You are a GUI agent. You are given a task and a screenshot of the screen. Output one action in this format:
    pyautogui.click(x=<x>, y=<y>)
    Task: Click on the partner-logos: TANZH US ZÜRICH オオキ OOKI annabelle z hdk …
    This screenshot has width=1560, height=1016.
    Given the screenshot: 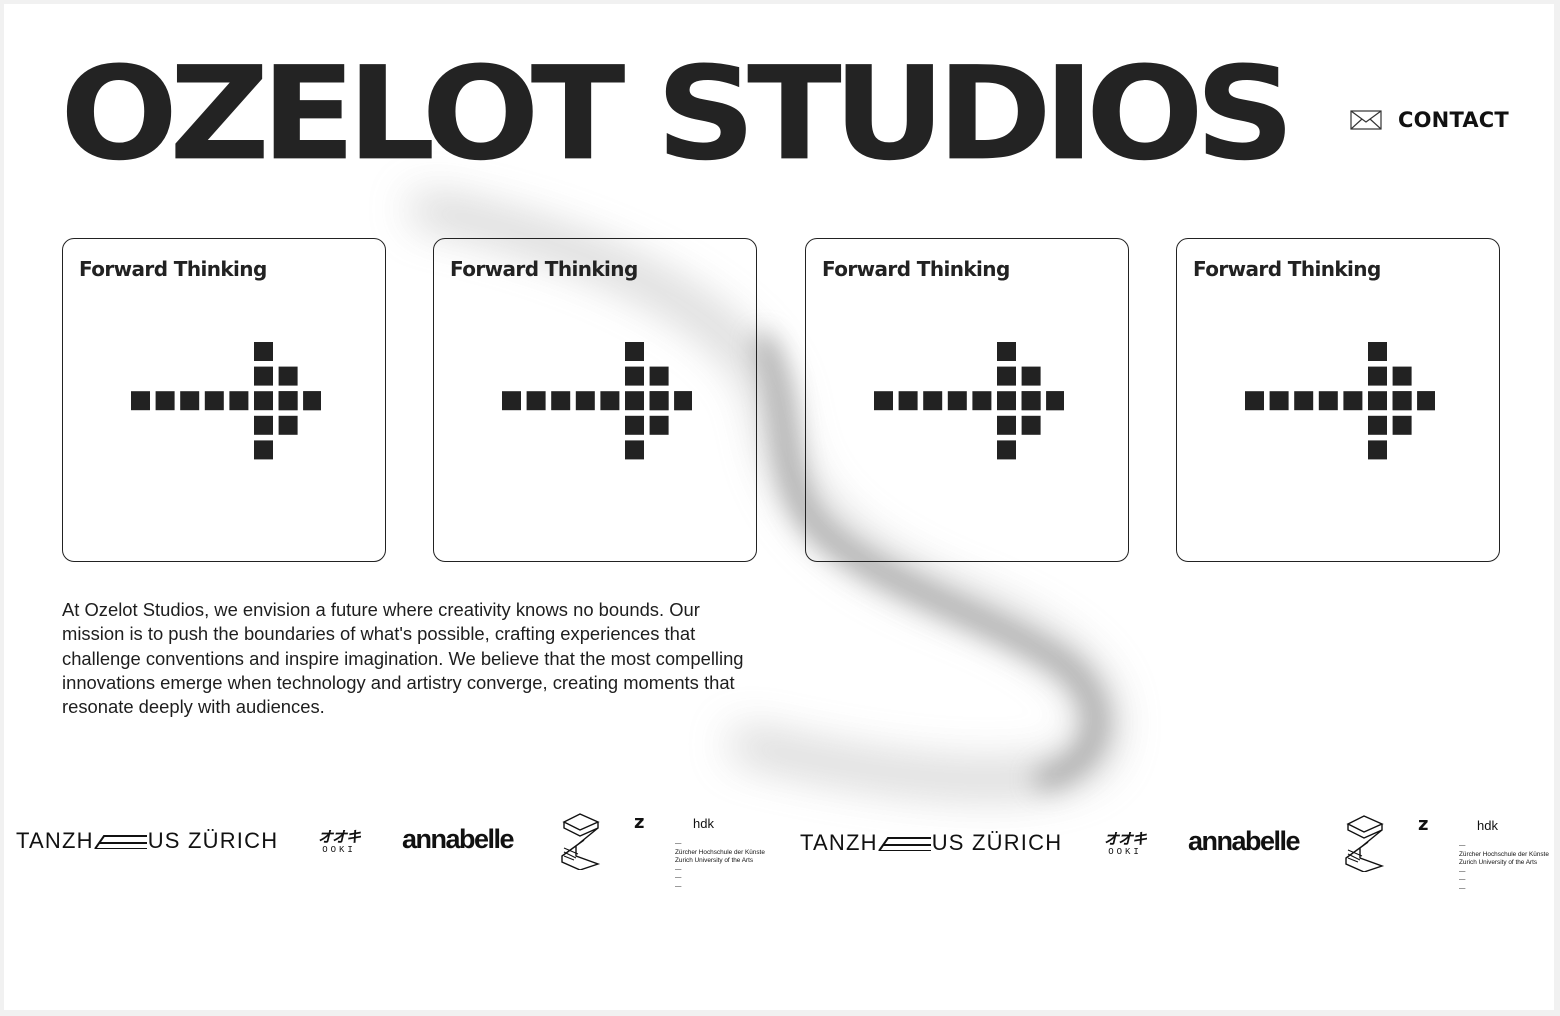 What is the action you would take?
    pyautogui.click(x=779, y=848)
    